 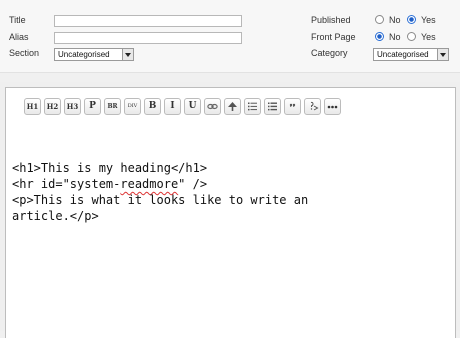 What do you see at coordinates (152, 106) in the screenshot?
I see `bold-button: B` at bounding box center [152, 106].